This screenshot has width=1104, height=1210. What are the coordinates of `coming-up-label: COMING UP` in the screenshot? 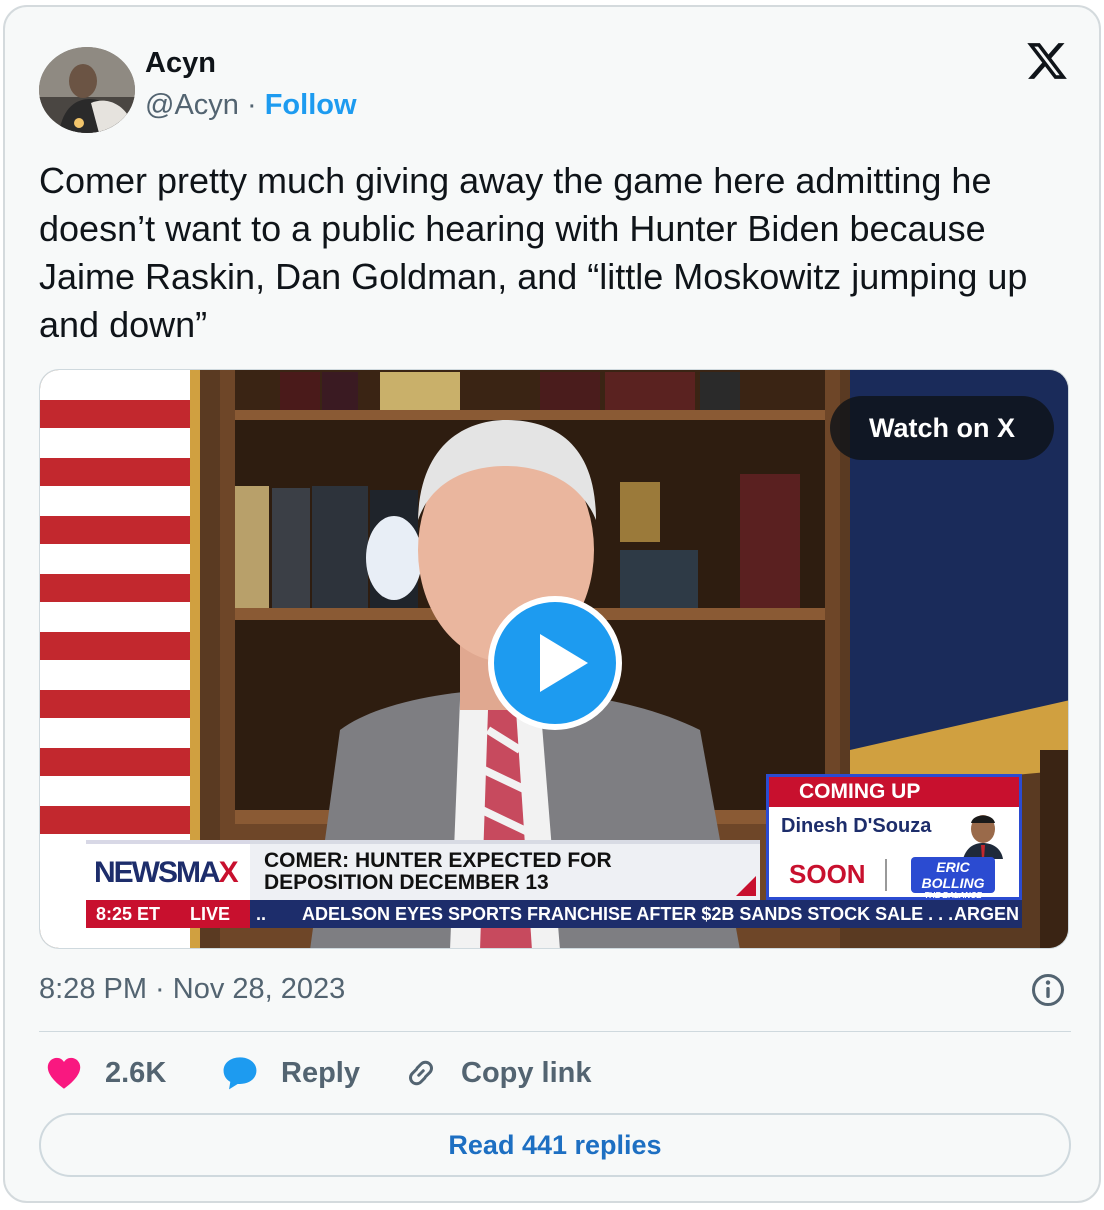 It's located at (894, 792).